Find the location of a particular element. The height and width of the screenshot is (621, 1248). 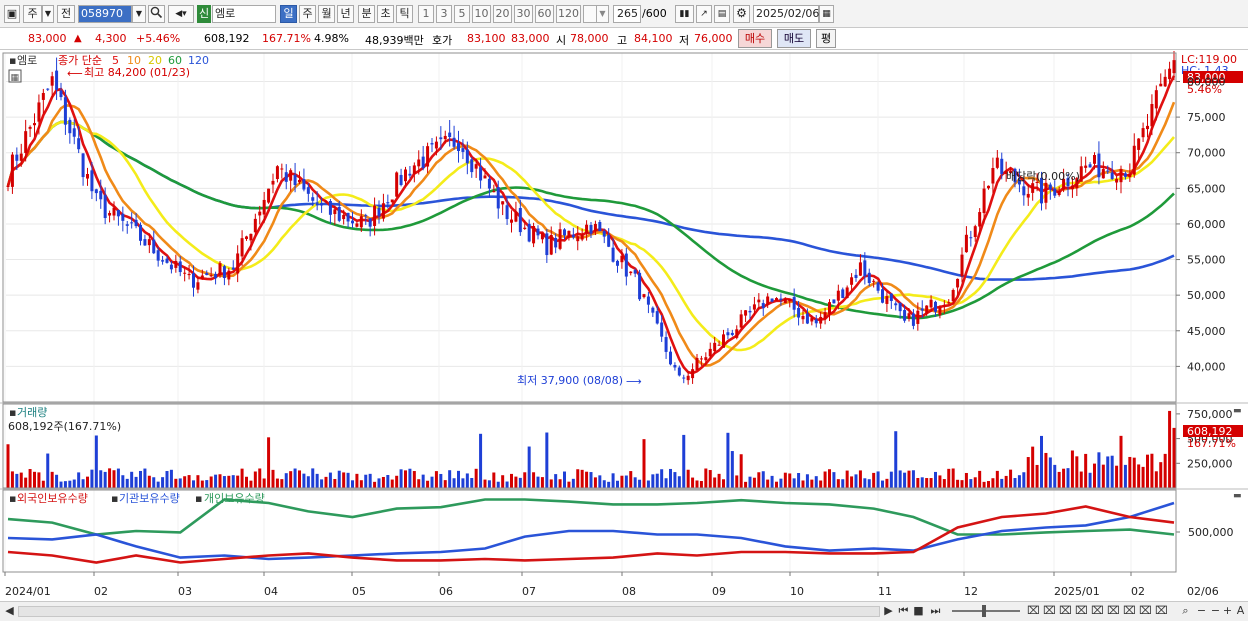

period-yearly-button: 년 is located at coordinates (345, 14).